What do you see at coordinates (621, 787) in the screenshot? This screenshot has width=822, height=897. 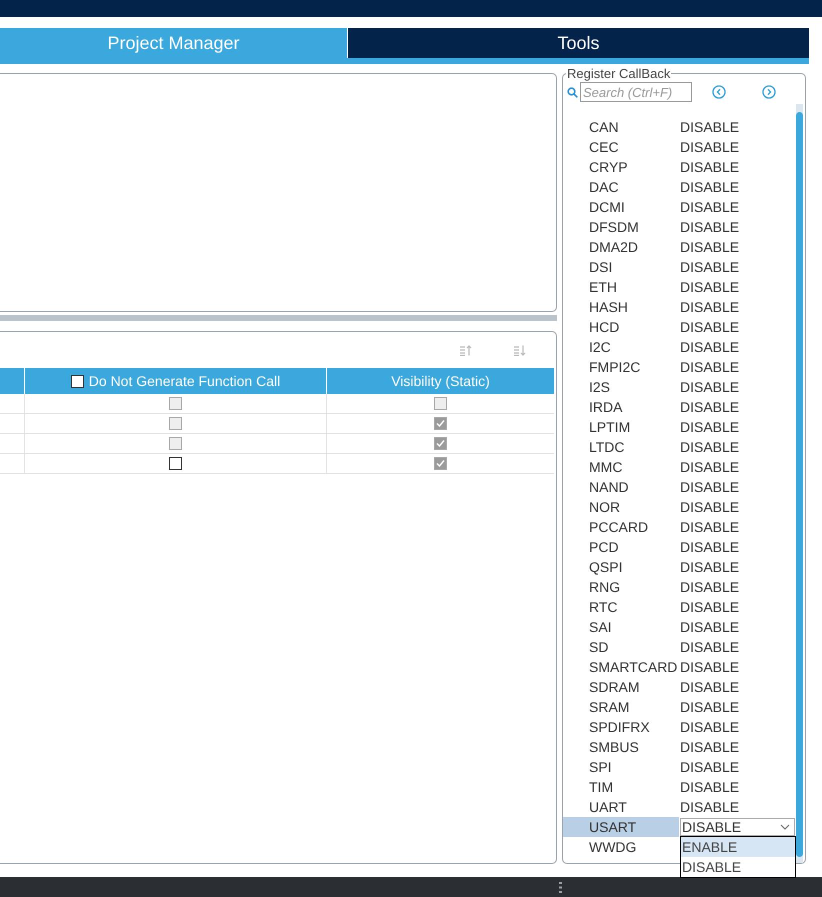 I see `peripheral-name: TIM` at bounding box center [621, 787].